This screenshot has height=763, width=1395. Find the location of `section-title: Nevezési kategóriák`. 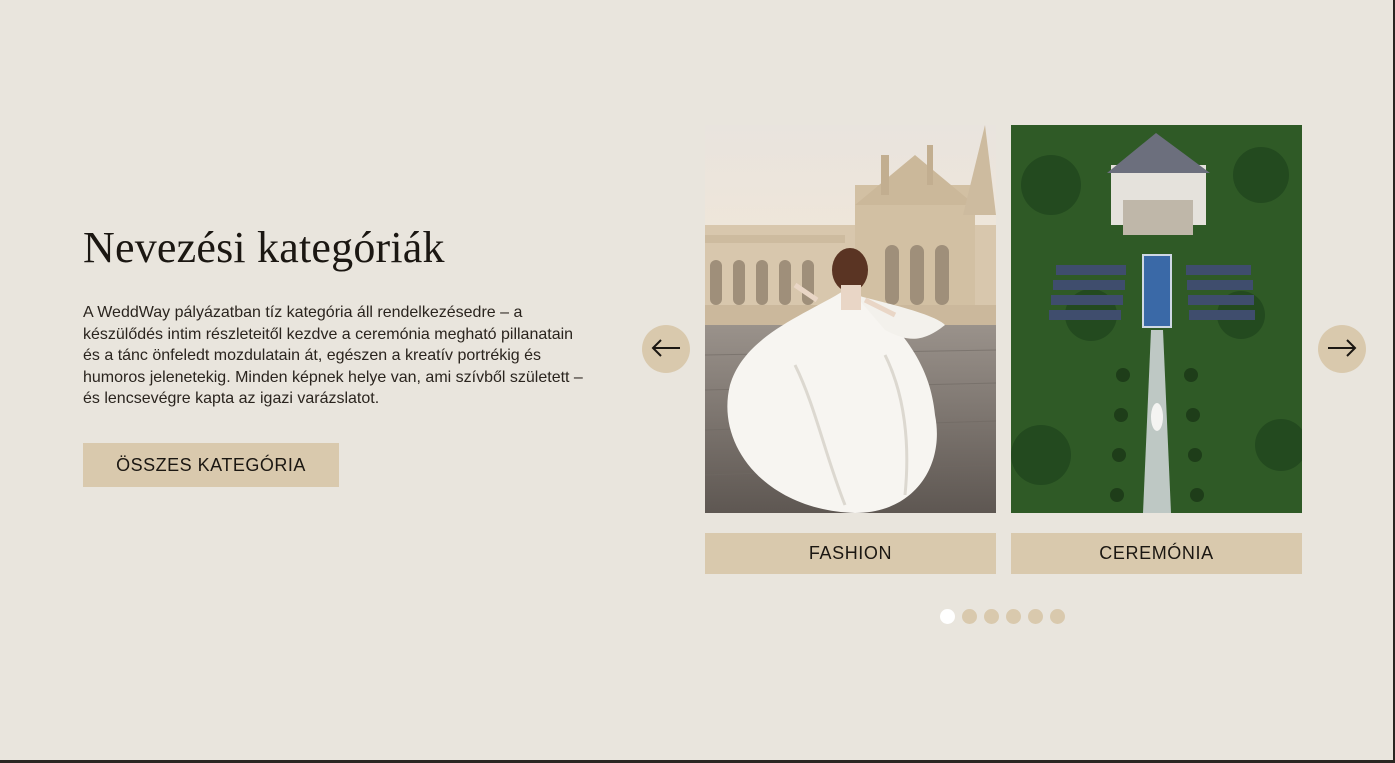

section-title: Nevezési kategóriák is located at coordinates (264, 247).